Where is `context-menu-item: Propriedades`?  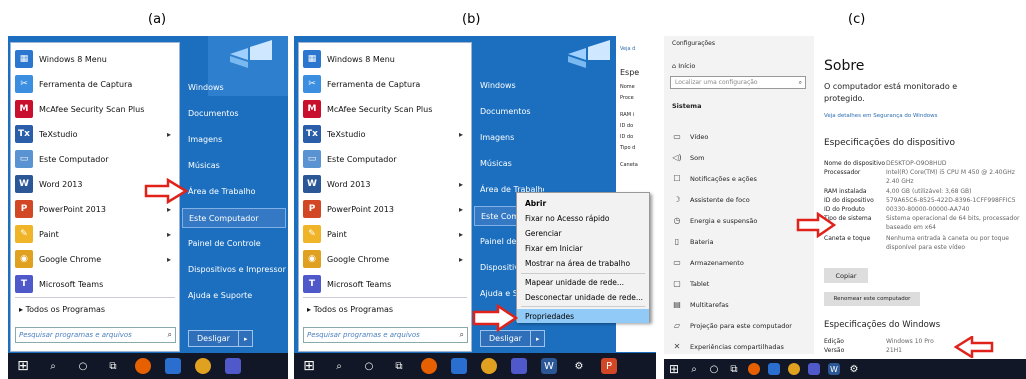
context-menu-item: Propriedades is located at coordinates (583, 316).